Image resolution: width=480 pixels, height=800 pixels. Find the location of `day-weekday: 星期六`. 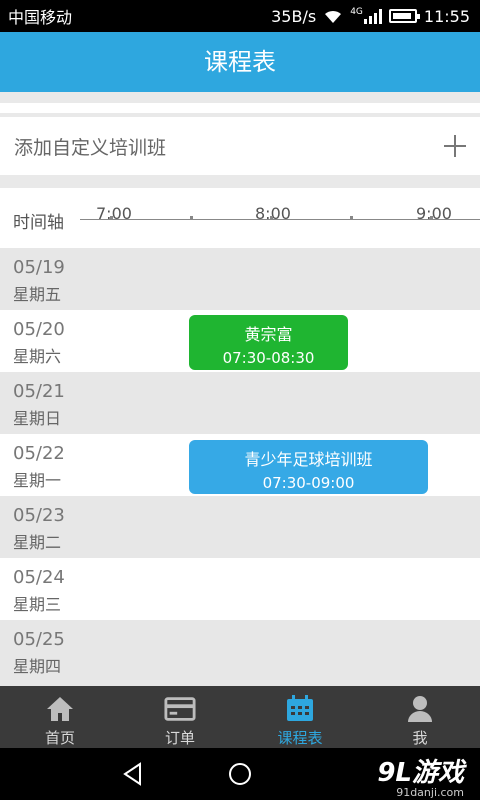

day-weekday: 星期六 is located at coordinates (37, 356).